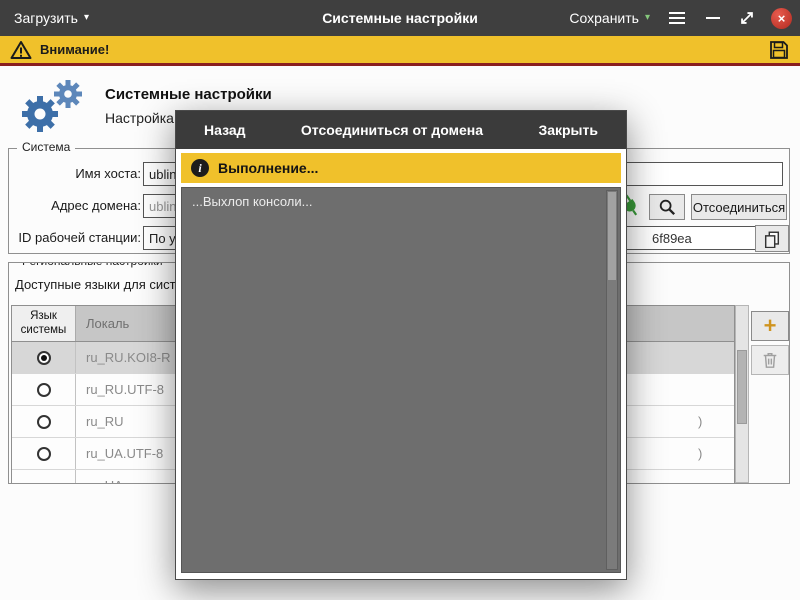 The image size is (800, 600). I want to click on workstation-id-label: ID рабочей станции:, so click(79, 237).